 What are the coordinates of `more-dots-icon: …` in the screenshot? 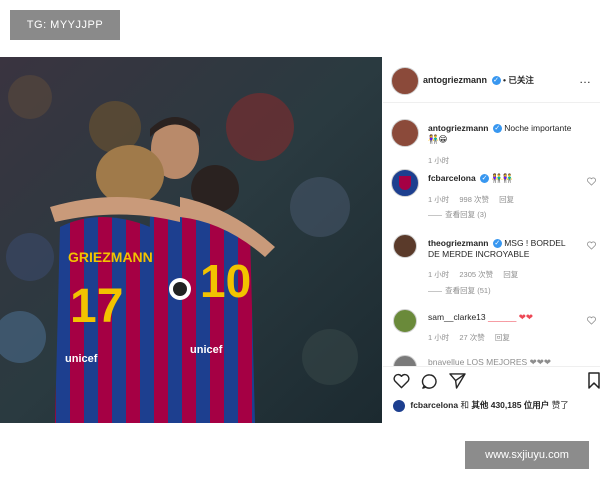 It's located at (585, 79).